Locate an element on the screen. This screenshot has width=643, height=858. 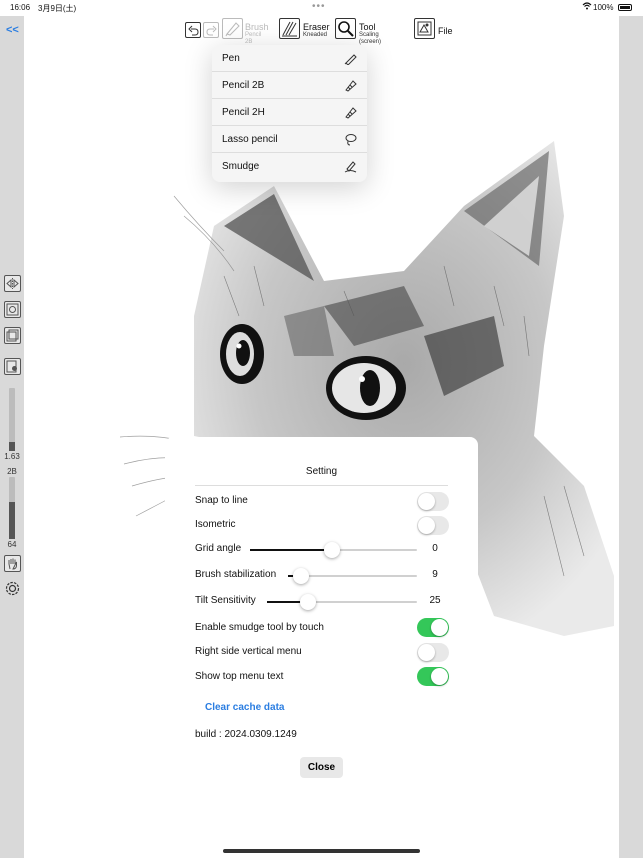
smudge-touch-label: Enable smudge tool by touch is located at coordinates (259, 627).